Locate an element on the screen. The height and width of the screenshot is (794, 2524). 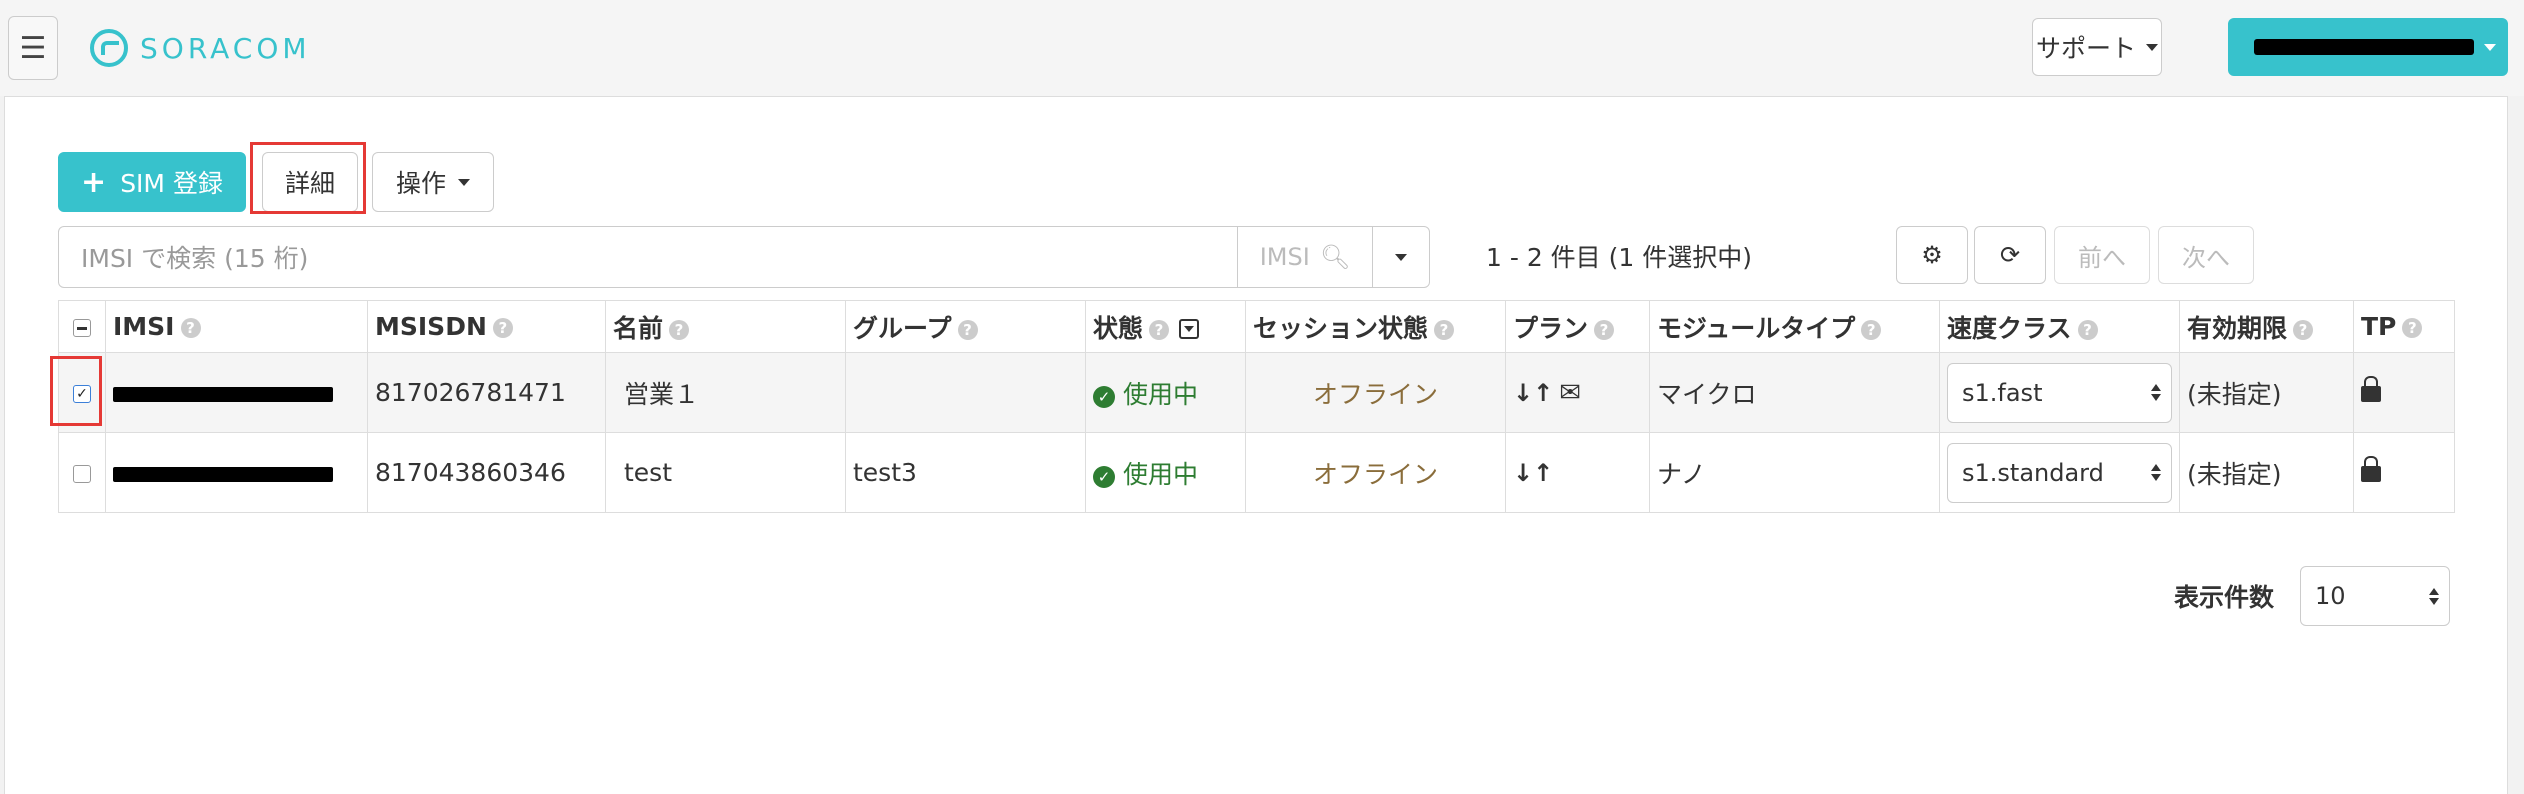
actions-dropdown: 操作 is located at coordinates (433, 182).